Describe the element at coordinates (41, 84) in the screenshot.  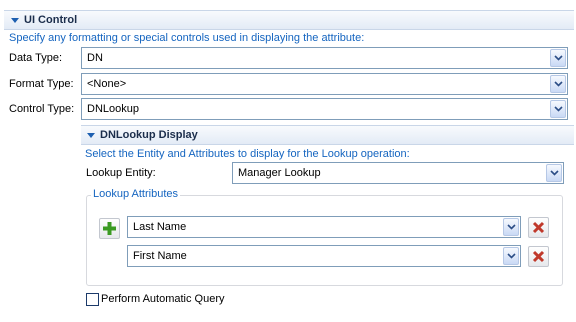
I see `format-type-label: Format Type:` at that location.